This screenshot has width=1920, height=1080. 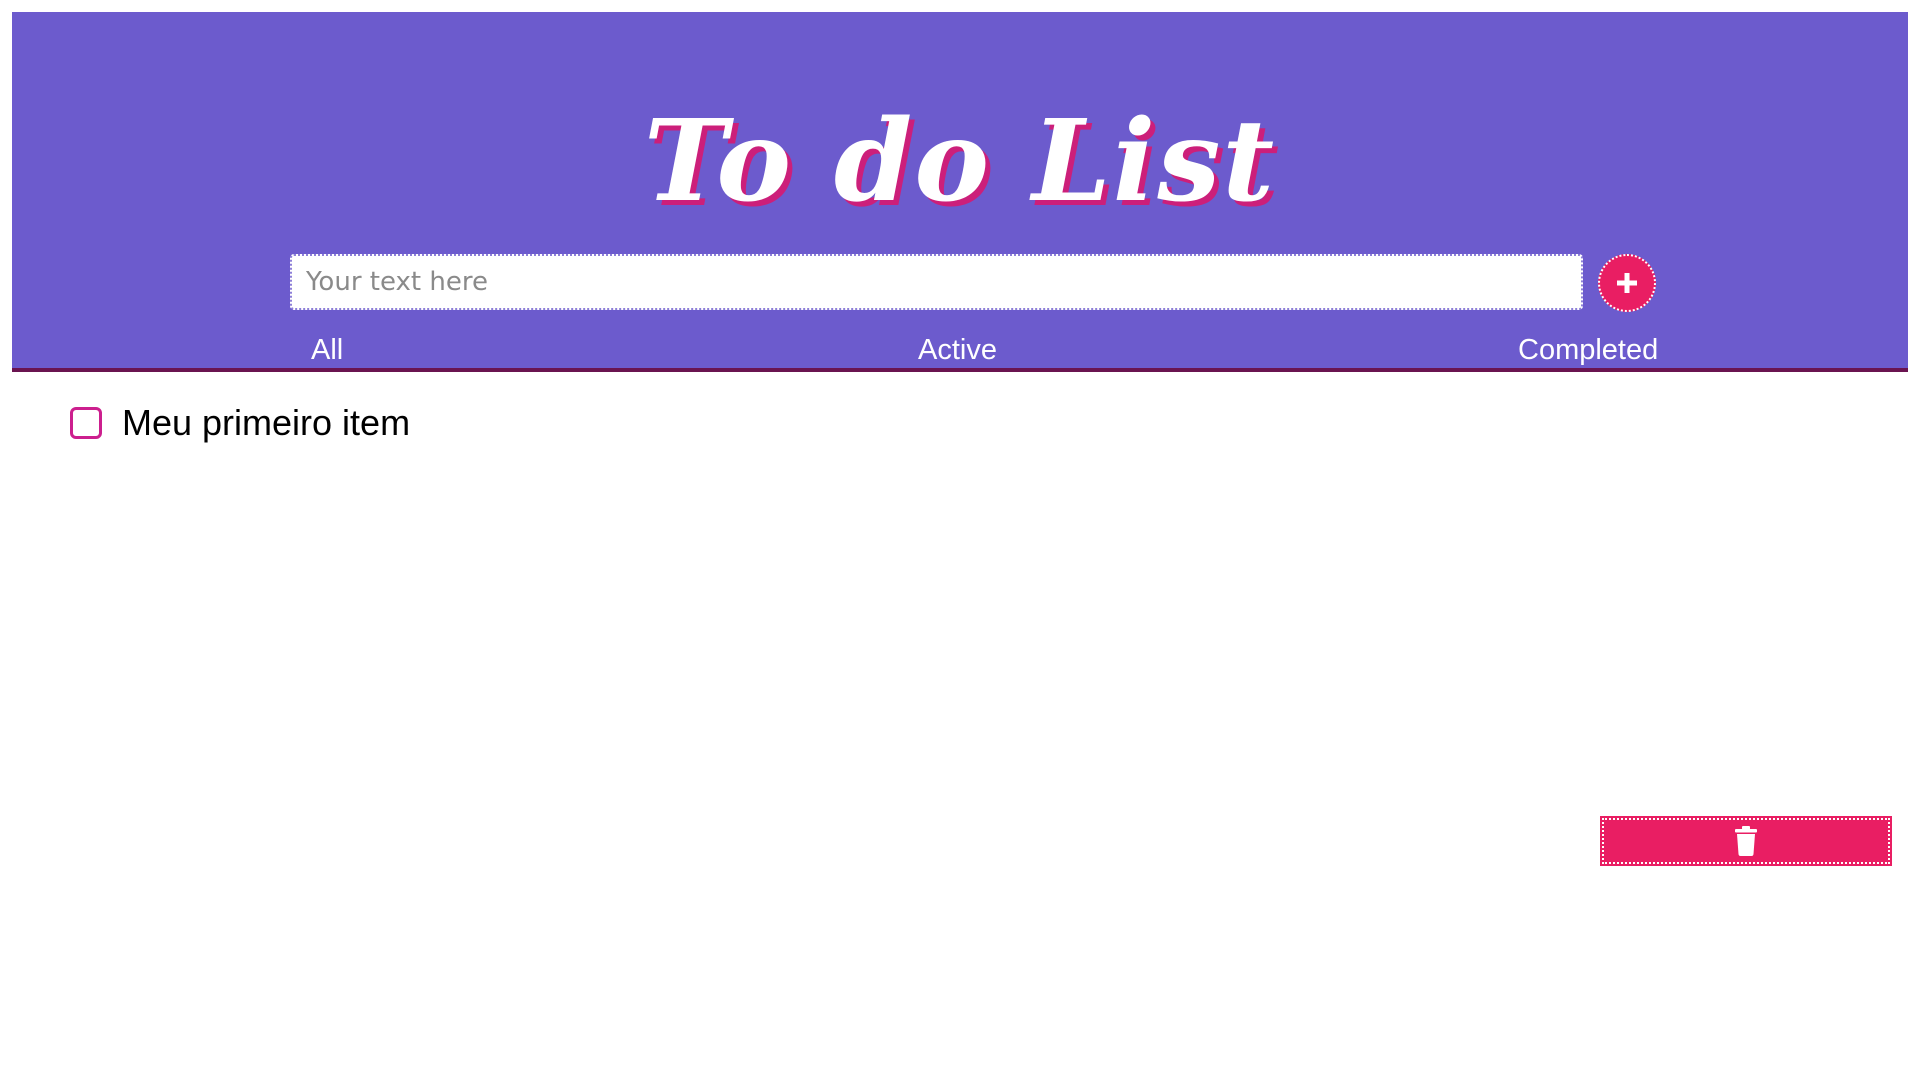 I want to click on filter-tabs: All Active Completed, so click(x=960, y=351).